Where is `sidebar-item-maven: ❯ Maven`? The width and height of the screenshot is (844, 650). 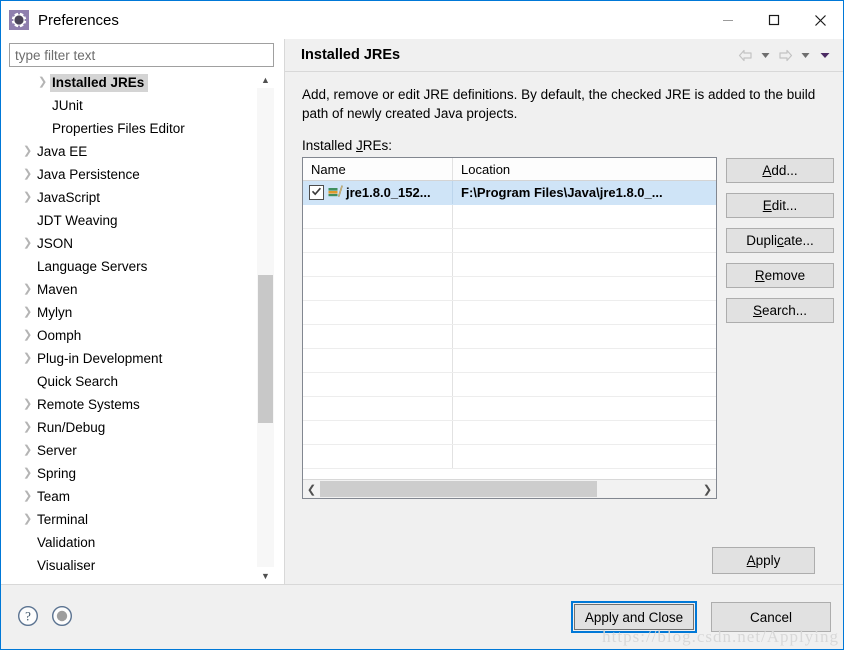 sidebar-item-maven: ❯ Maven is located at coordinates (133, 289).